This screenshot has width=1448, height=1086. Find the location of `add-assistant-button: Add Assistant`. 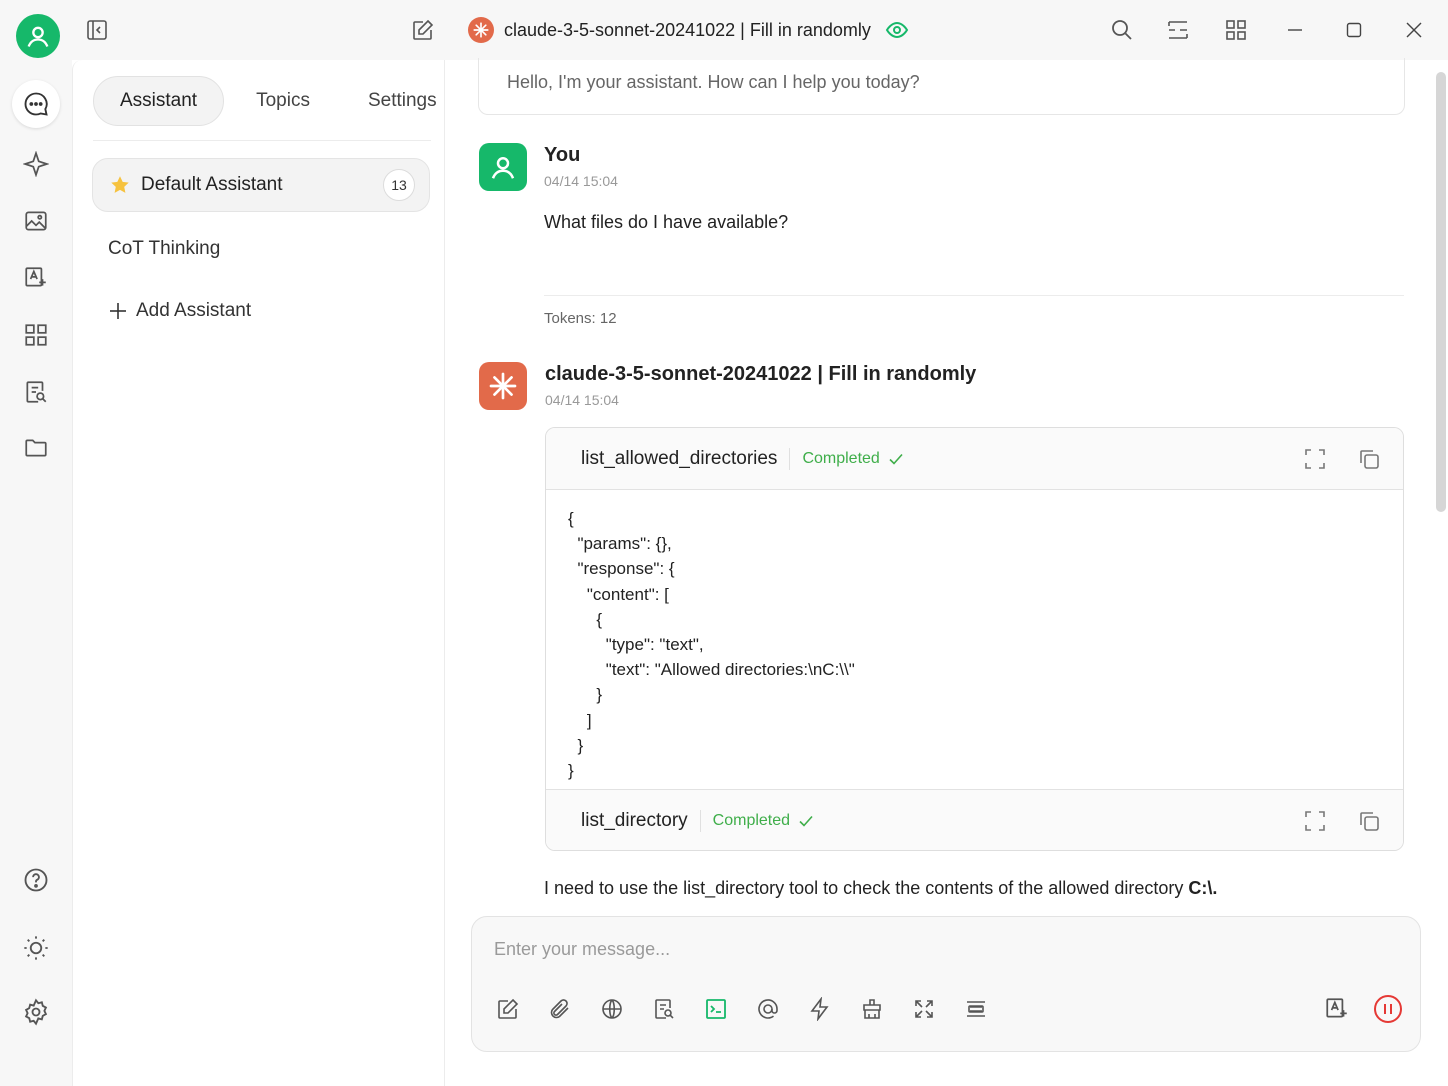

add-assistant-button: Add Assistant is located at coordinates (179, 311).